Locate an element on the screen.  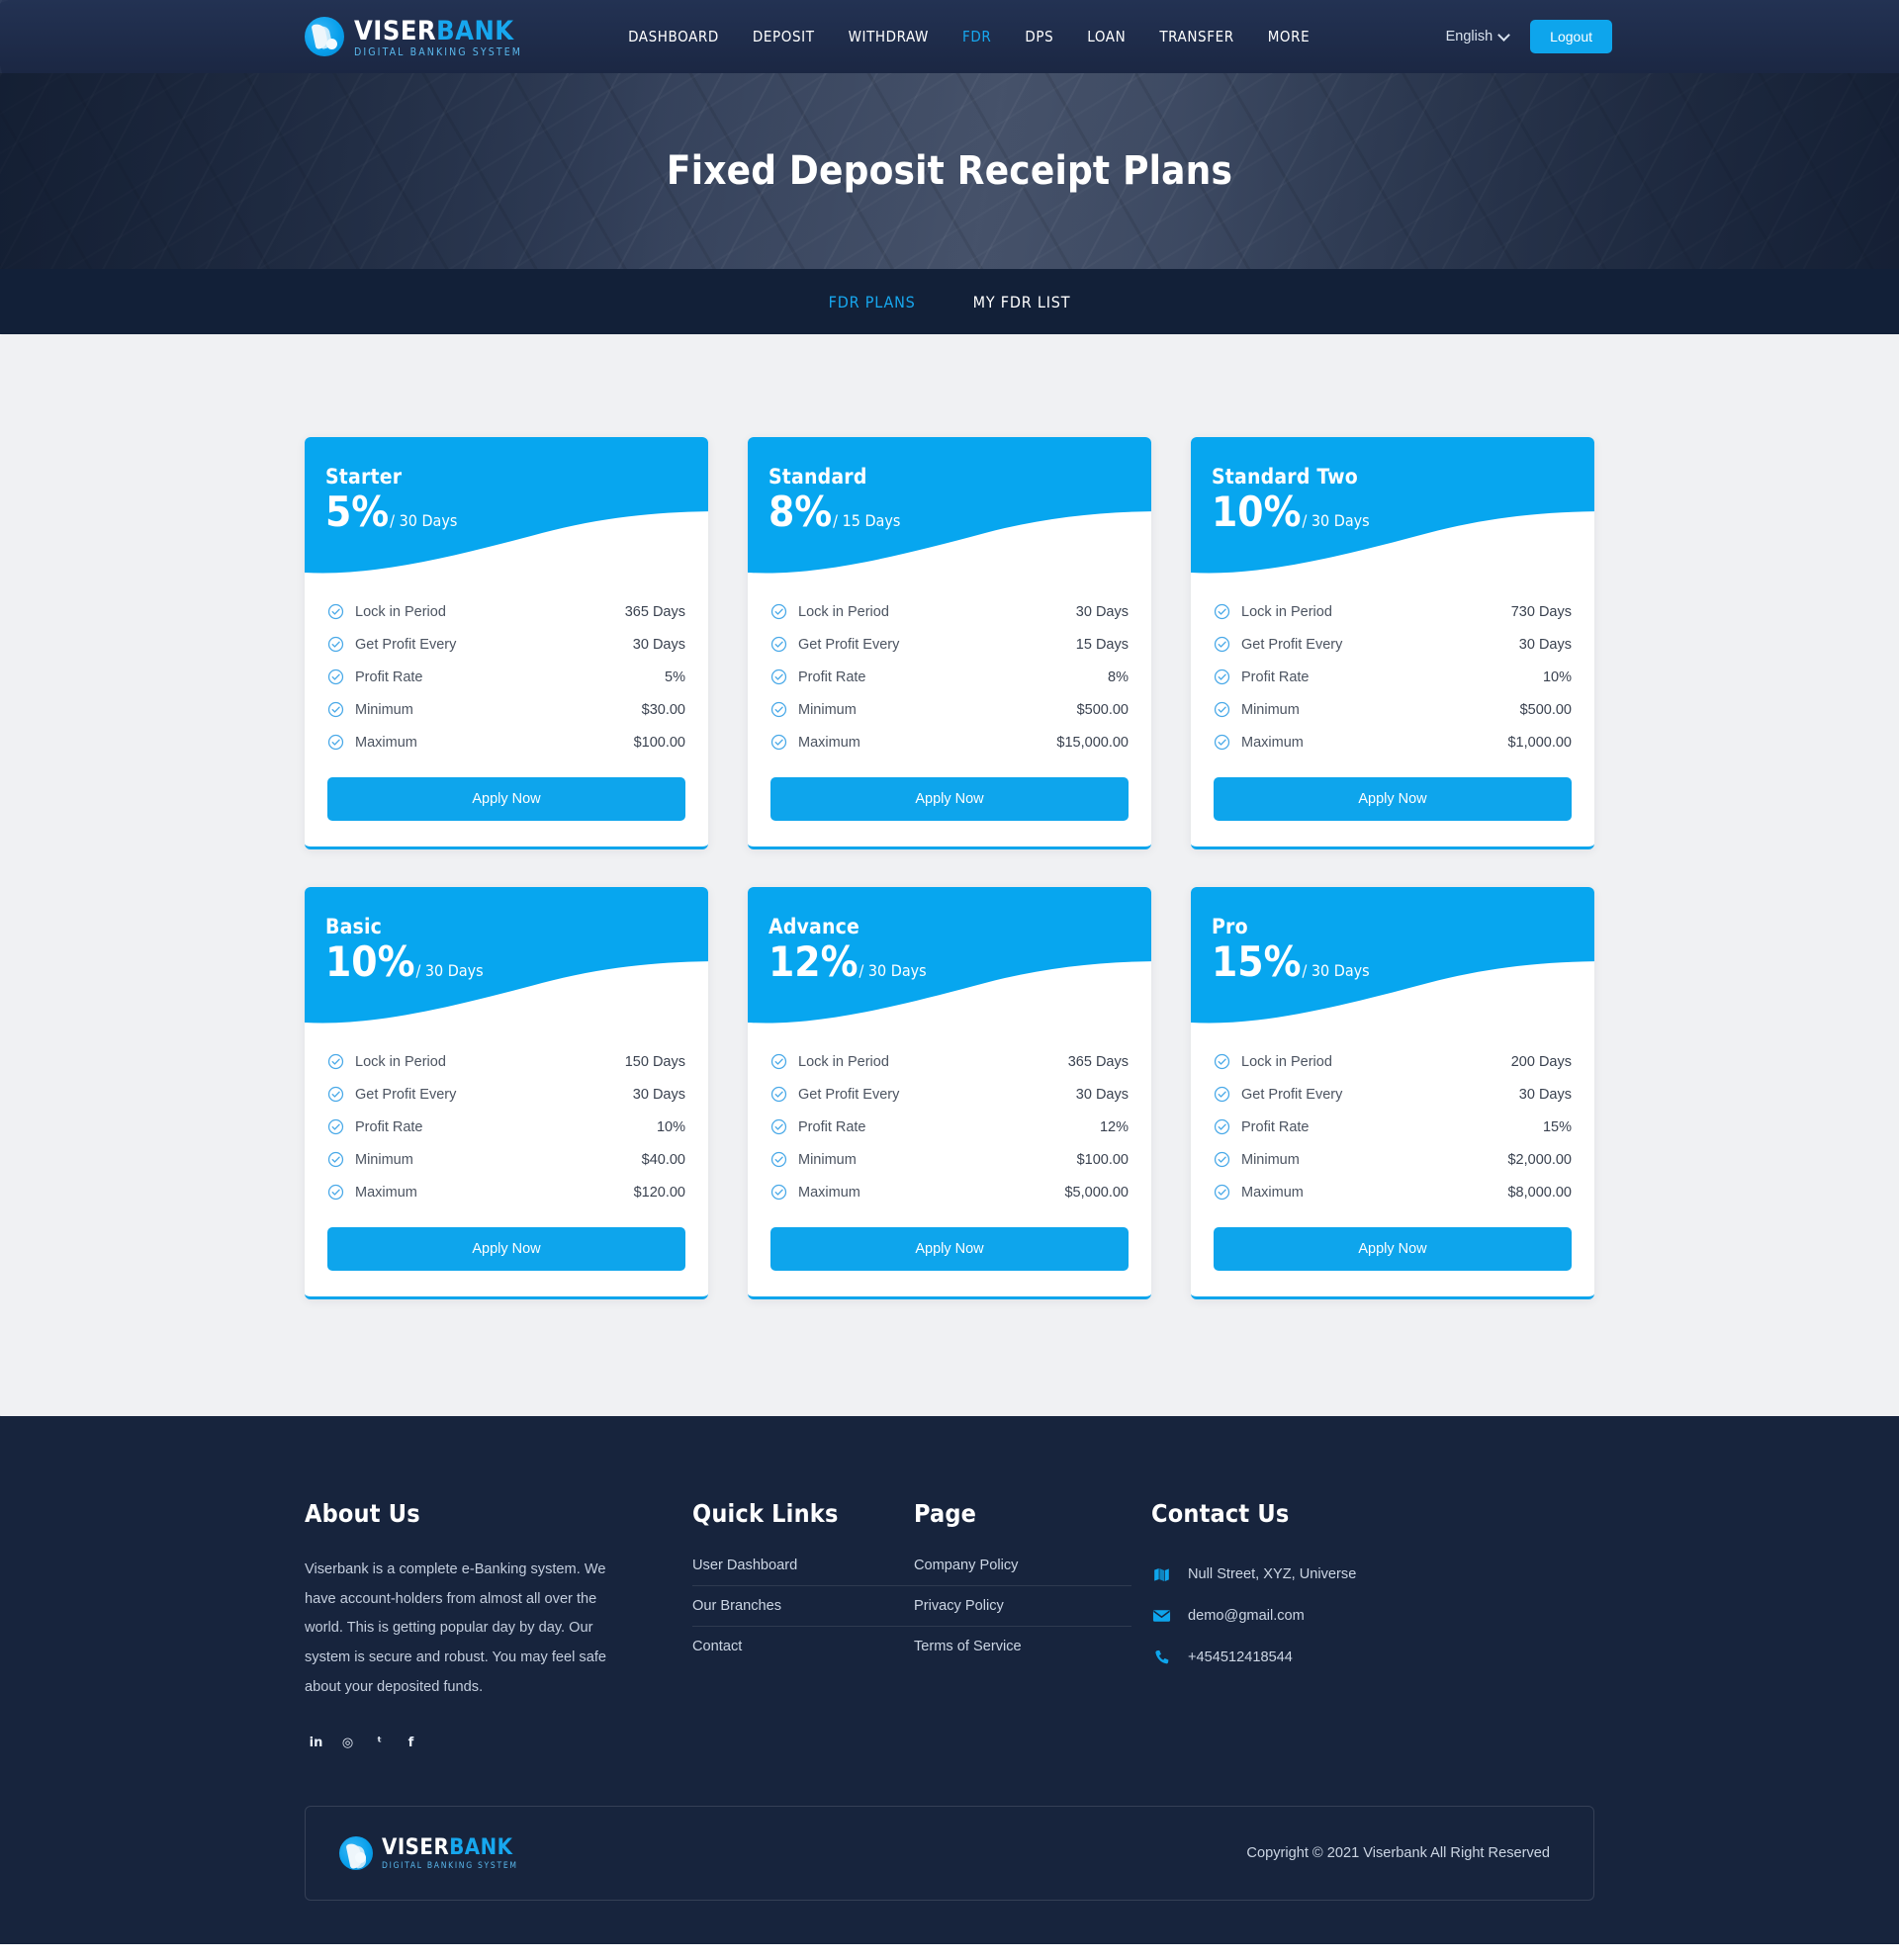
footer-link-terms-of-service: Terms of Service is located at coordinates (1022, 1647).